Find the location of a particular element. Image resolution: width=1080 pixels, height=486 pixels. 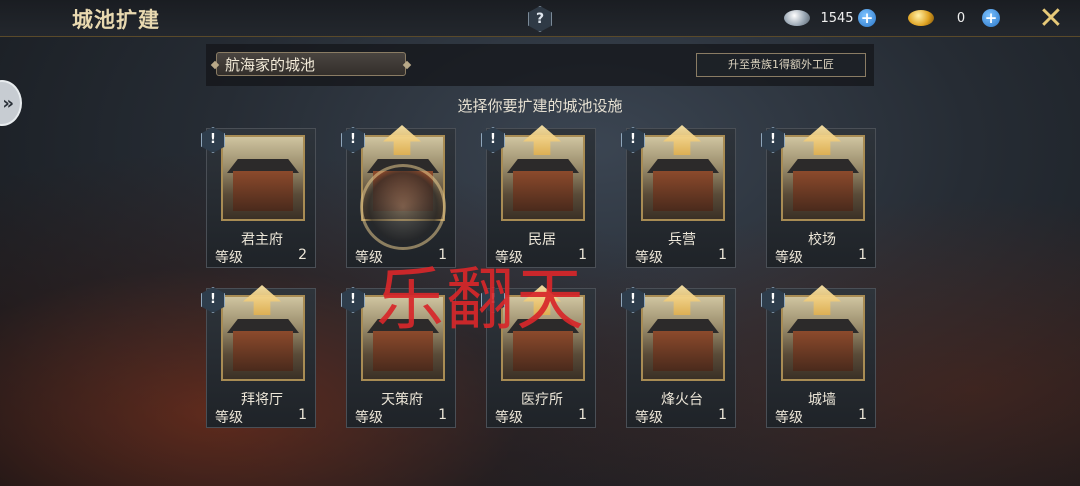

gold-currency: 0 + is located at coordinates (954, 18).